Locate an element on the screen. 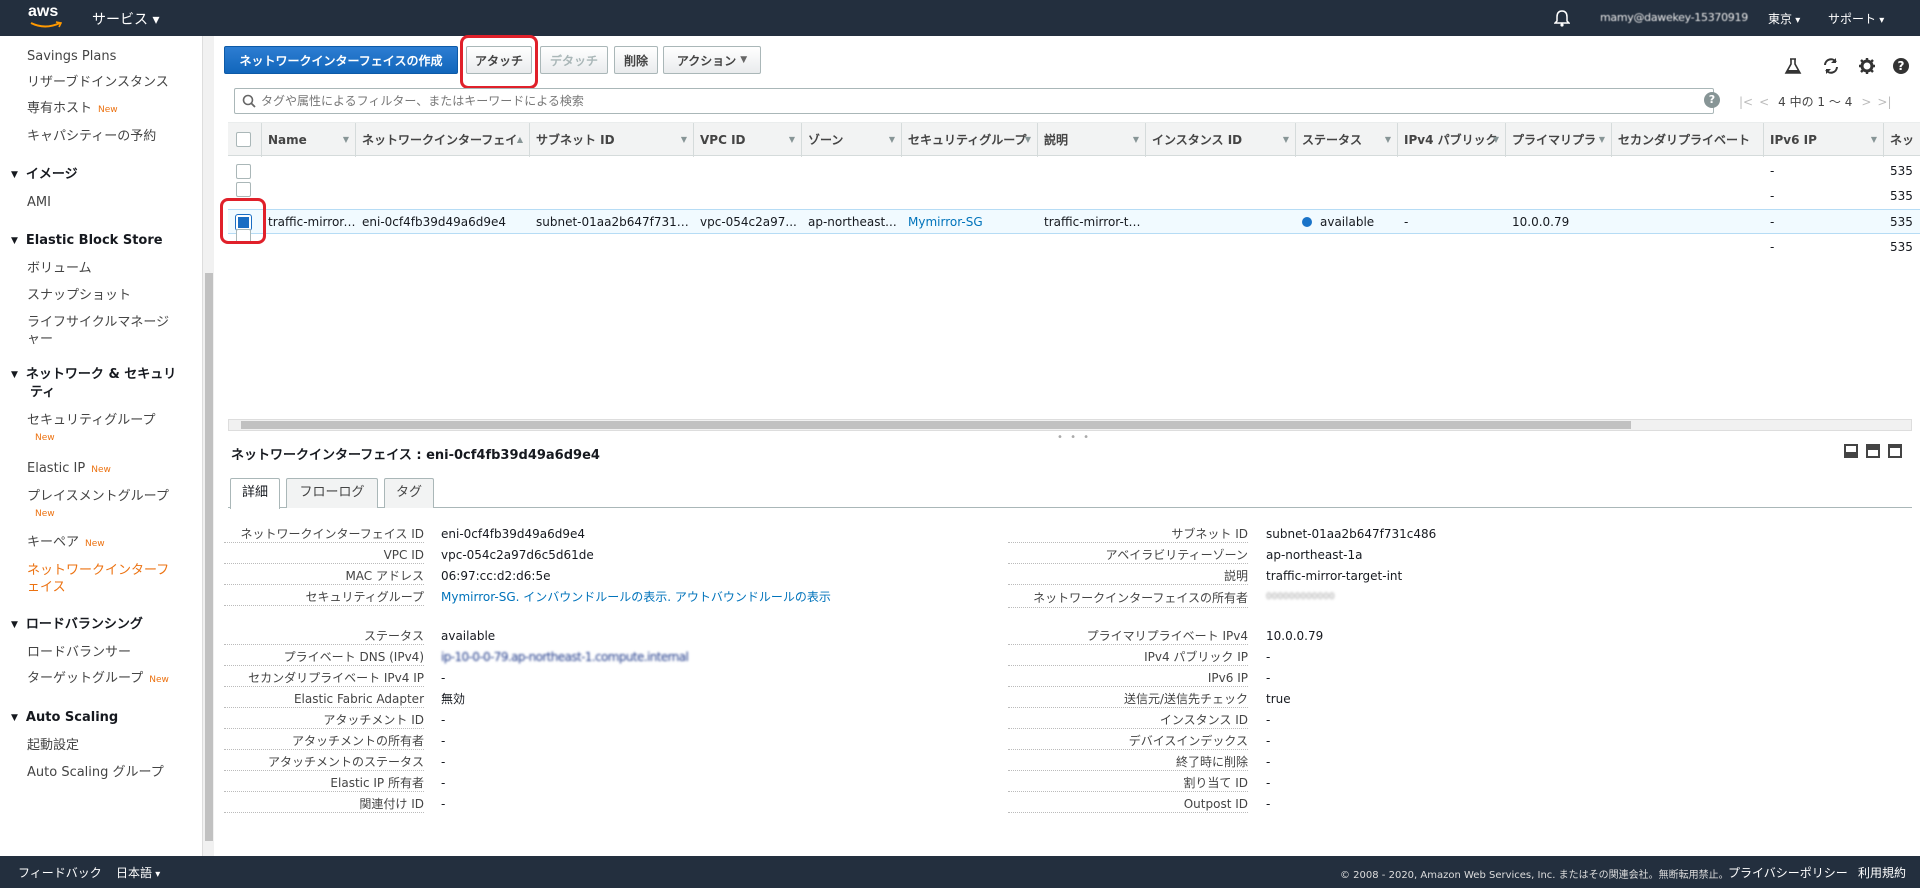 The width and height of the screenshot is (1920, 888). refresh-icon is located at coordinates (1831, 66).